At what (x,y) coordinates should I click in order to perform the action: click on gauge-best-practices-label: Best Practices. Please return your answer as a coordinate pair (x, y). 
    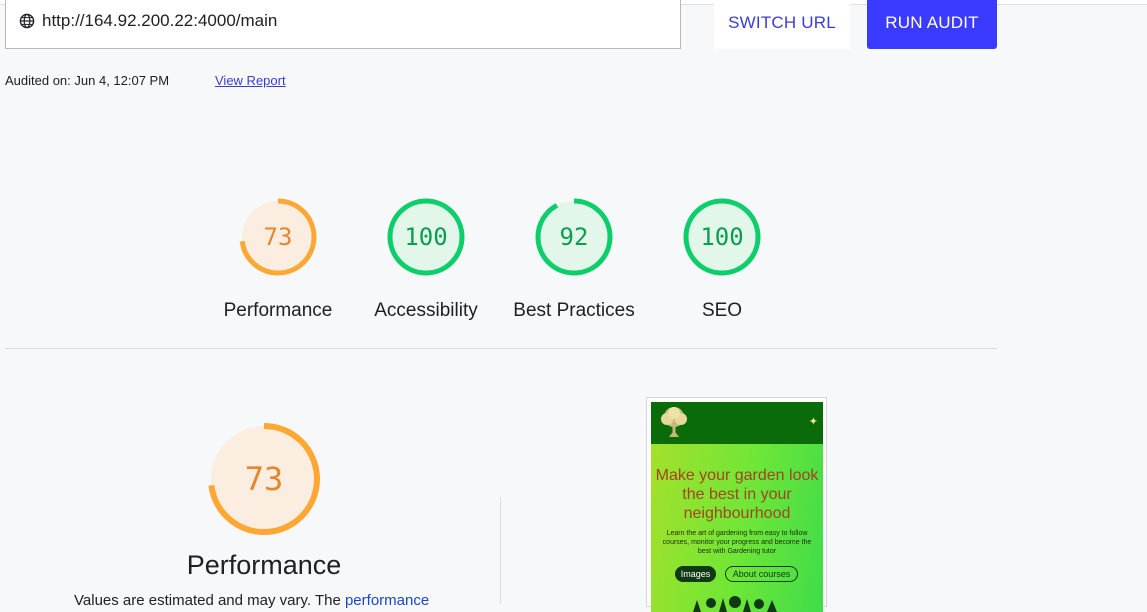
    Looking at the image, I should click on (574, 310).